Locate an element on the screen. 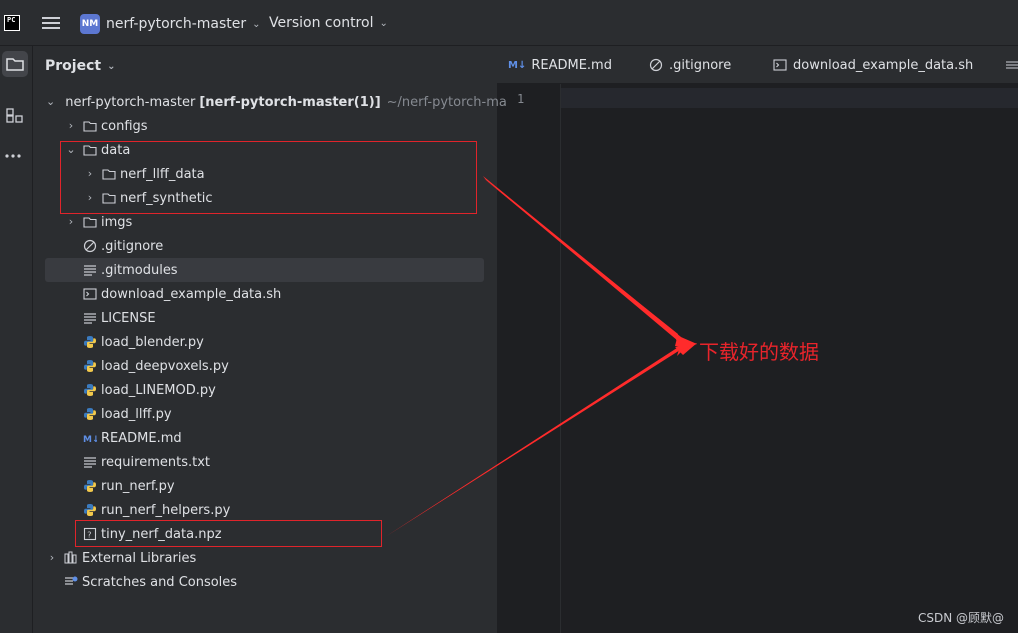 The image size is (1018, 633). tree-item-label: .gitignore is located at coordinates (132, 246).